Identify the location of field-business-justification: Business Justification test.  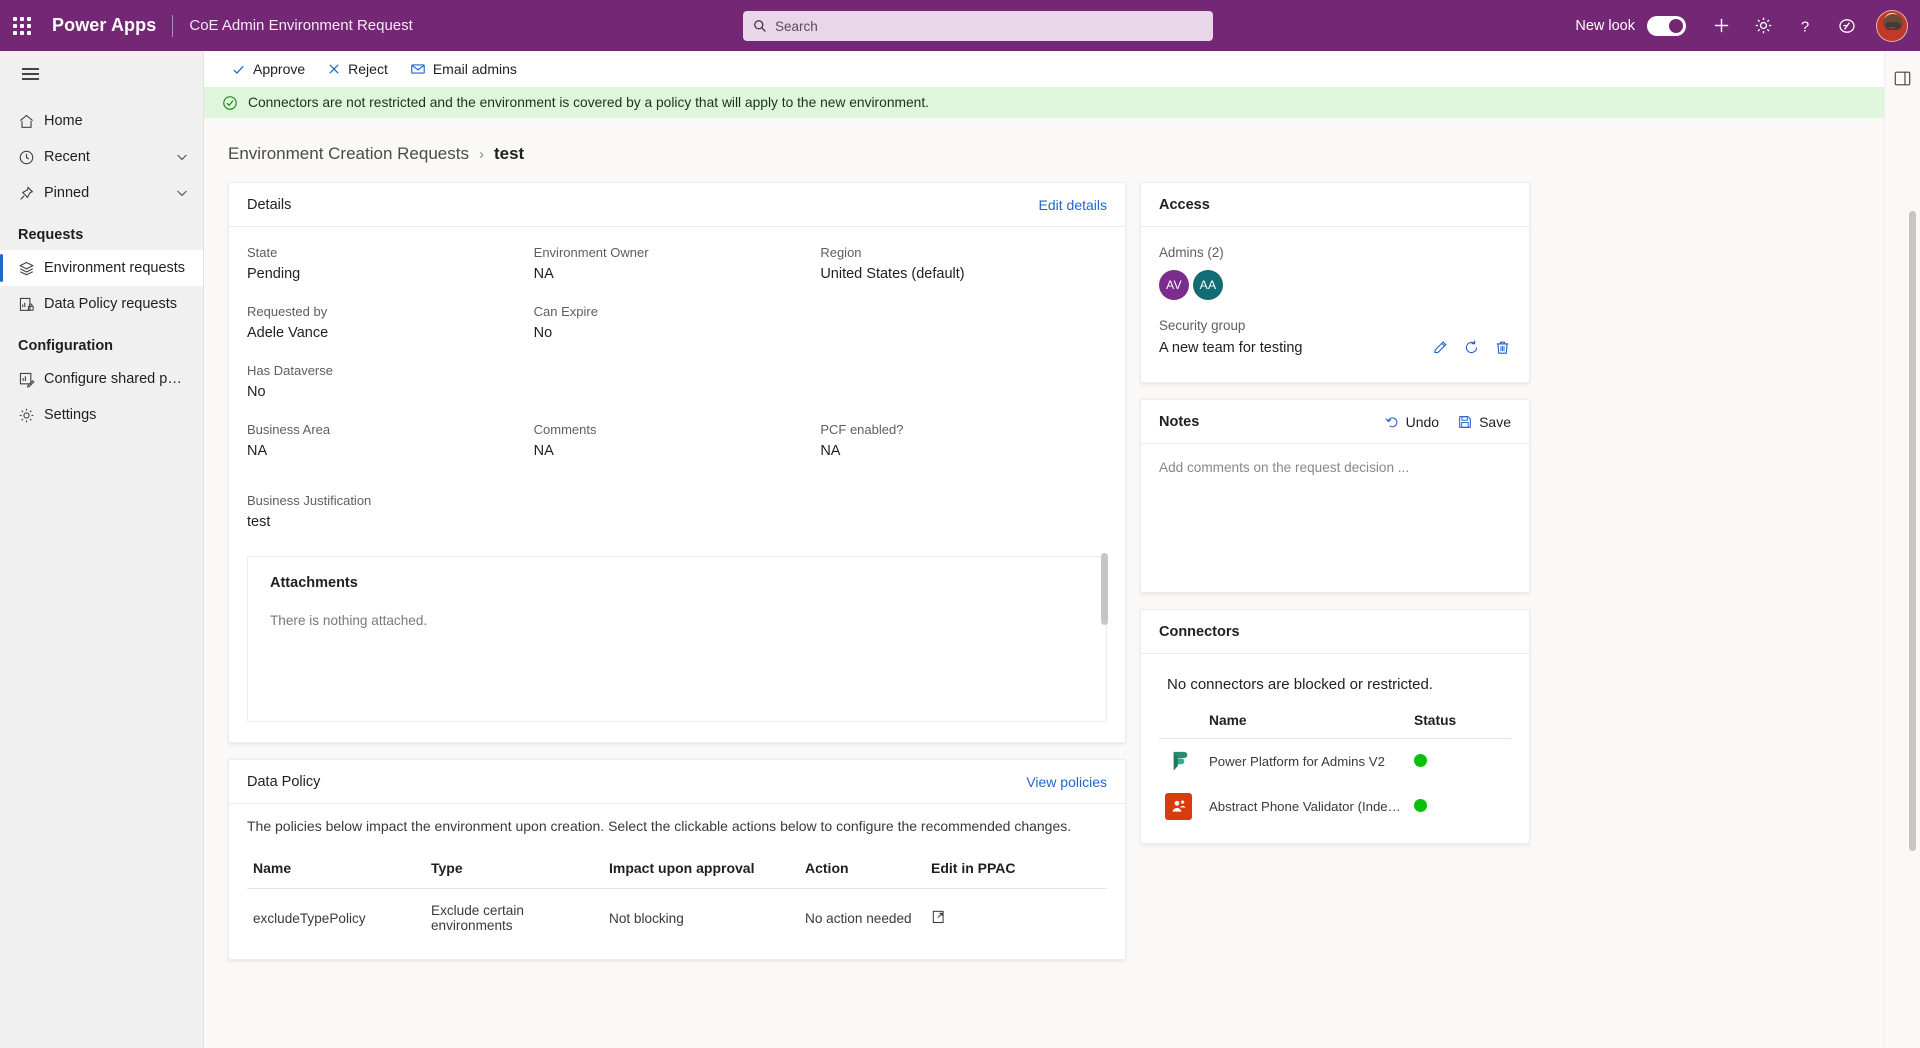
(677, 511).